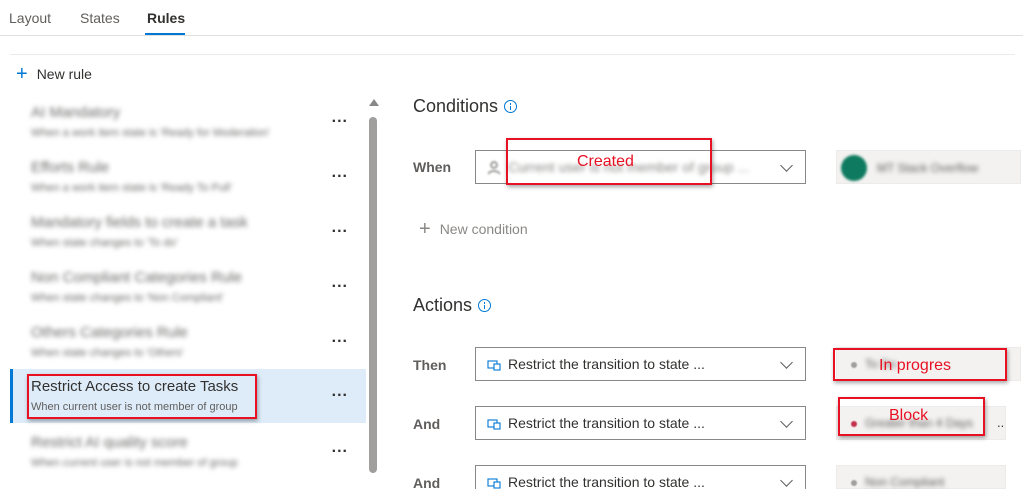  I want to click on divider, so click(512, 54).